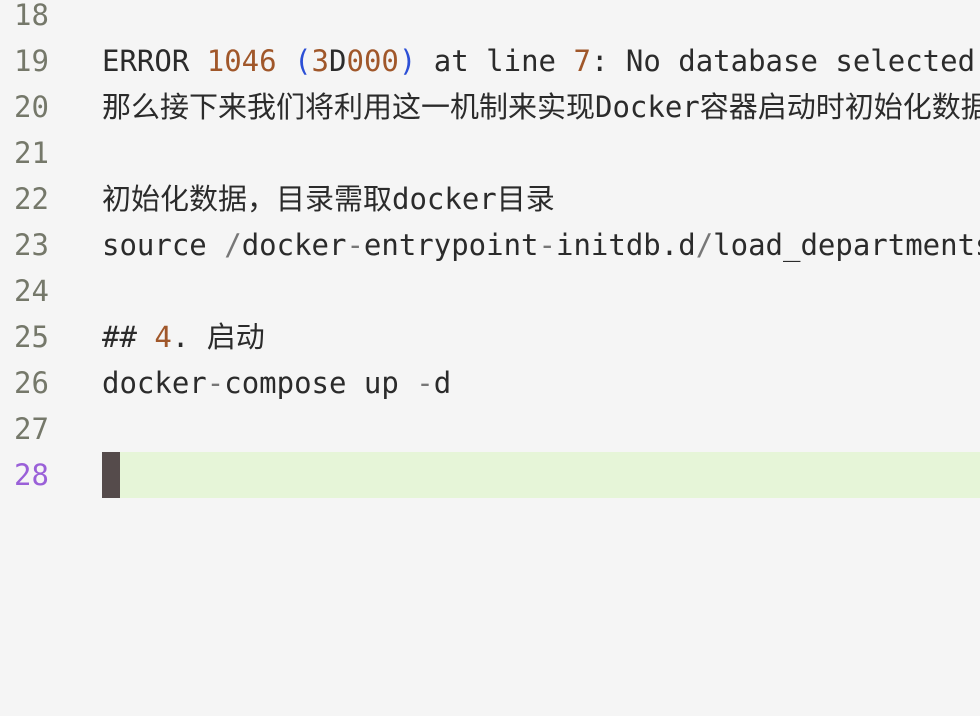  Describe the element at coordinates (490, 153) in the screenshot. I see `code-line: 21` at that location.